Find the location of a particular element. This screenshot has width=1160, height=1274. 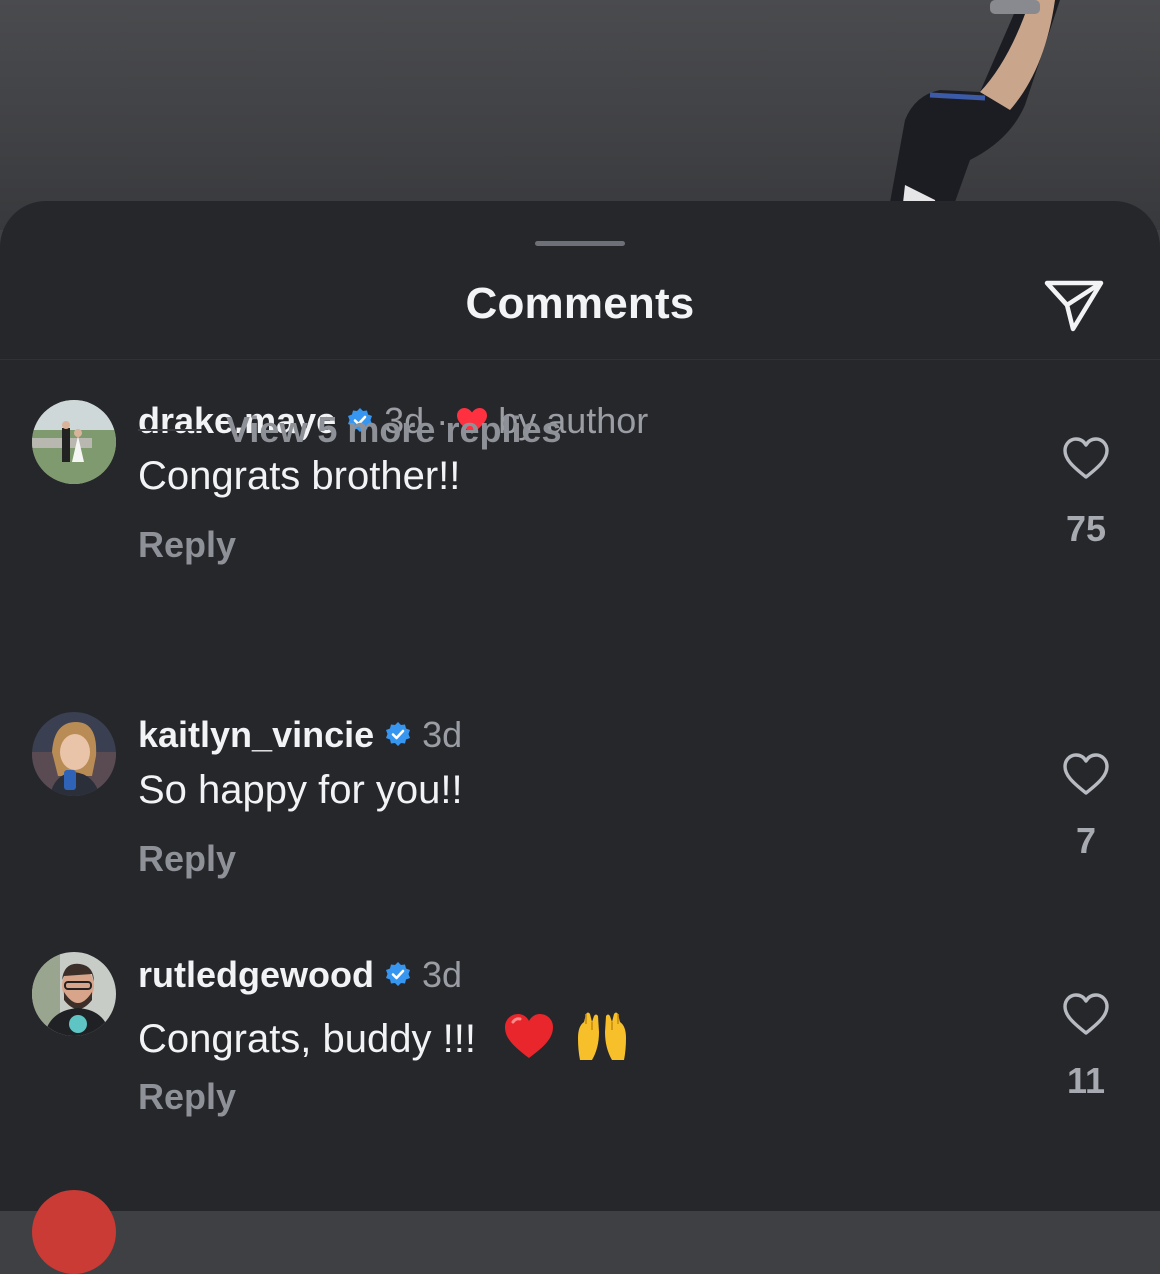

comment-username: rutledgewood is located at coordinates (256, 975).